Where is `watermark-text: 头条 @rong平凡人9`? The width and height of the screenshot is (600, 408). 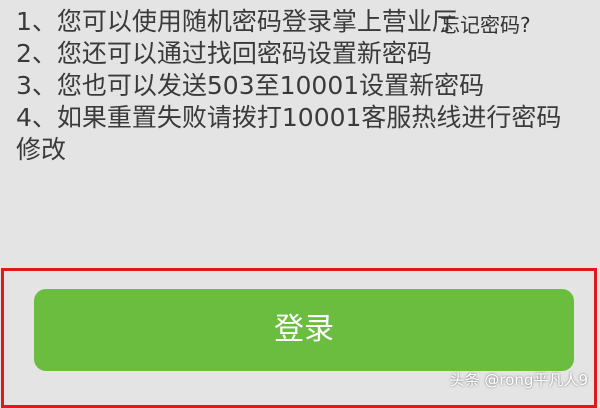
watermark-text: 头条 @rong平凡人9 is located at coordinates (518, 380).